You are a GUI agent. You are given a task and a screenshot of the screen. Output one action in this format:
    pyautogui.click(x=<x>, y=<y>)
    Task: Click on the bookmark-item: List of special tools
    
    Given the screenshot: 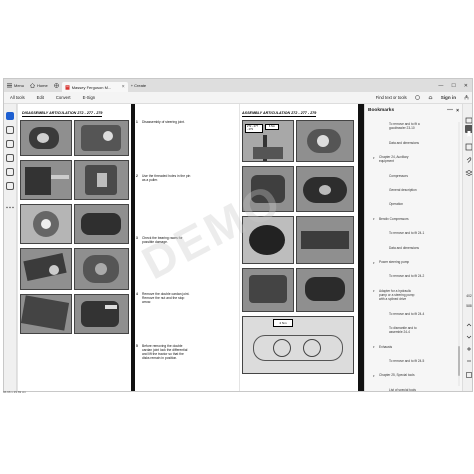 What is the action you would take?
    pyautogui.click(x=422, y=389)
    